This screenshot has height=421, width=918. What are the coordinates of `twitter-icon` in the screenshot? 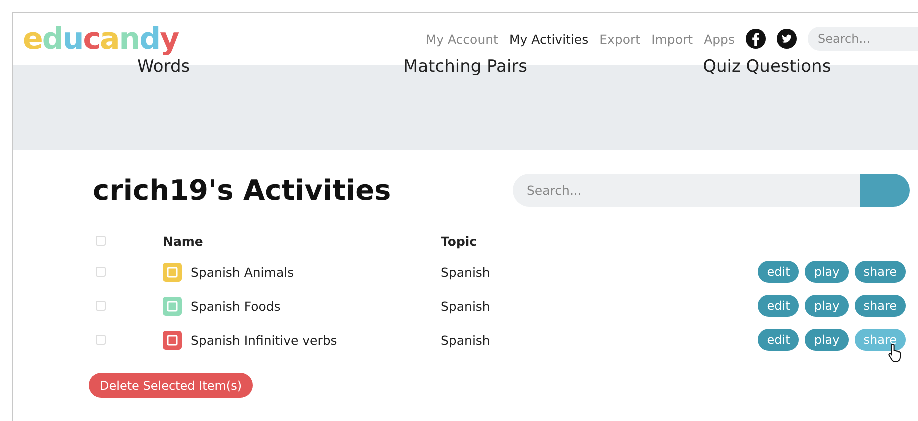 It's located at (787, 39).